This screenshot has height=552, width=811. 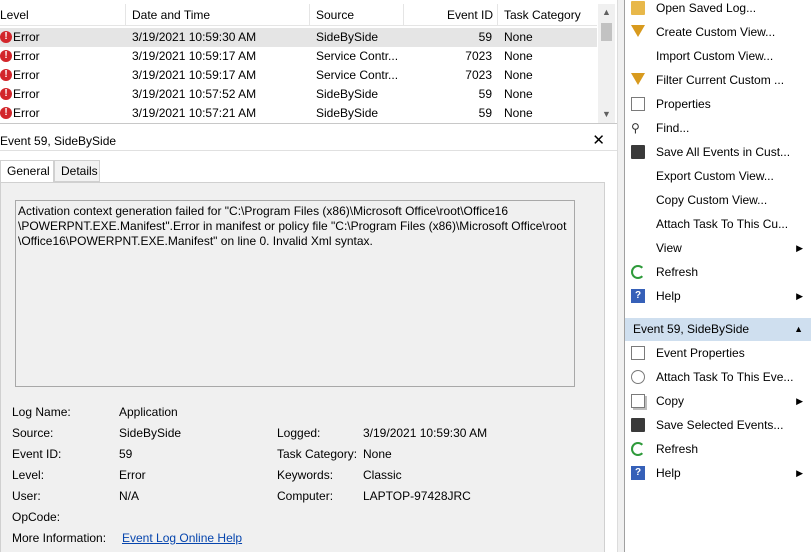 What do you see at coordinates (33, 433) in the screenshot?
I see `source-label: Source:` at bounding box center [33, 433].